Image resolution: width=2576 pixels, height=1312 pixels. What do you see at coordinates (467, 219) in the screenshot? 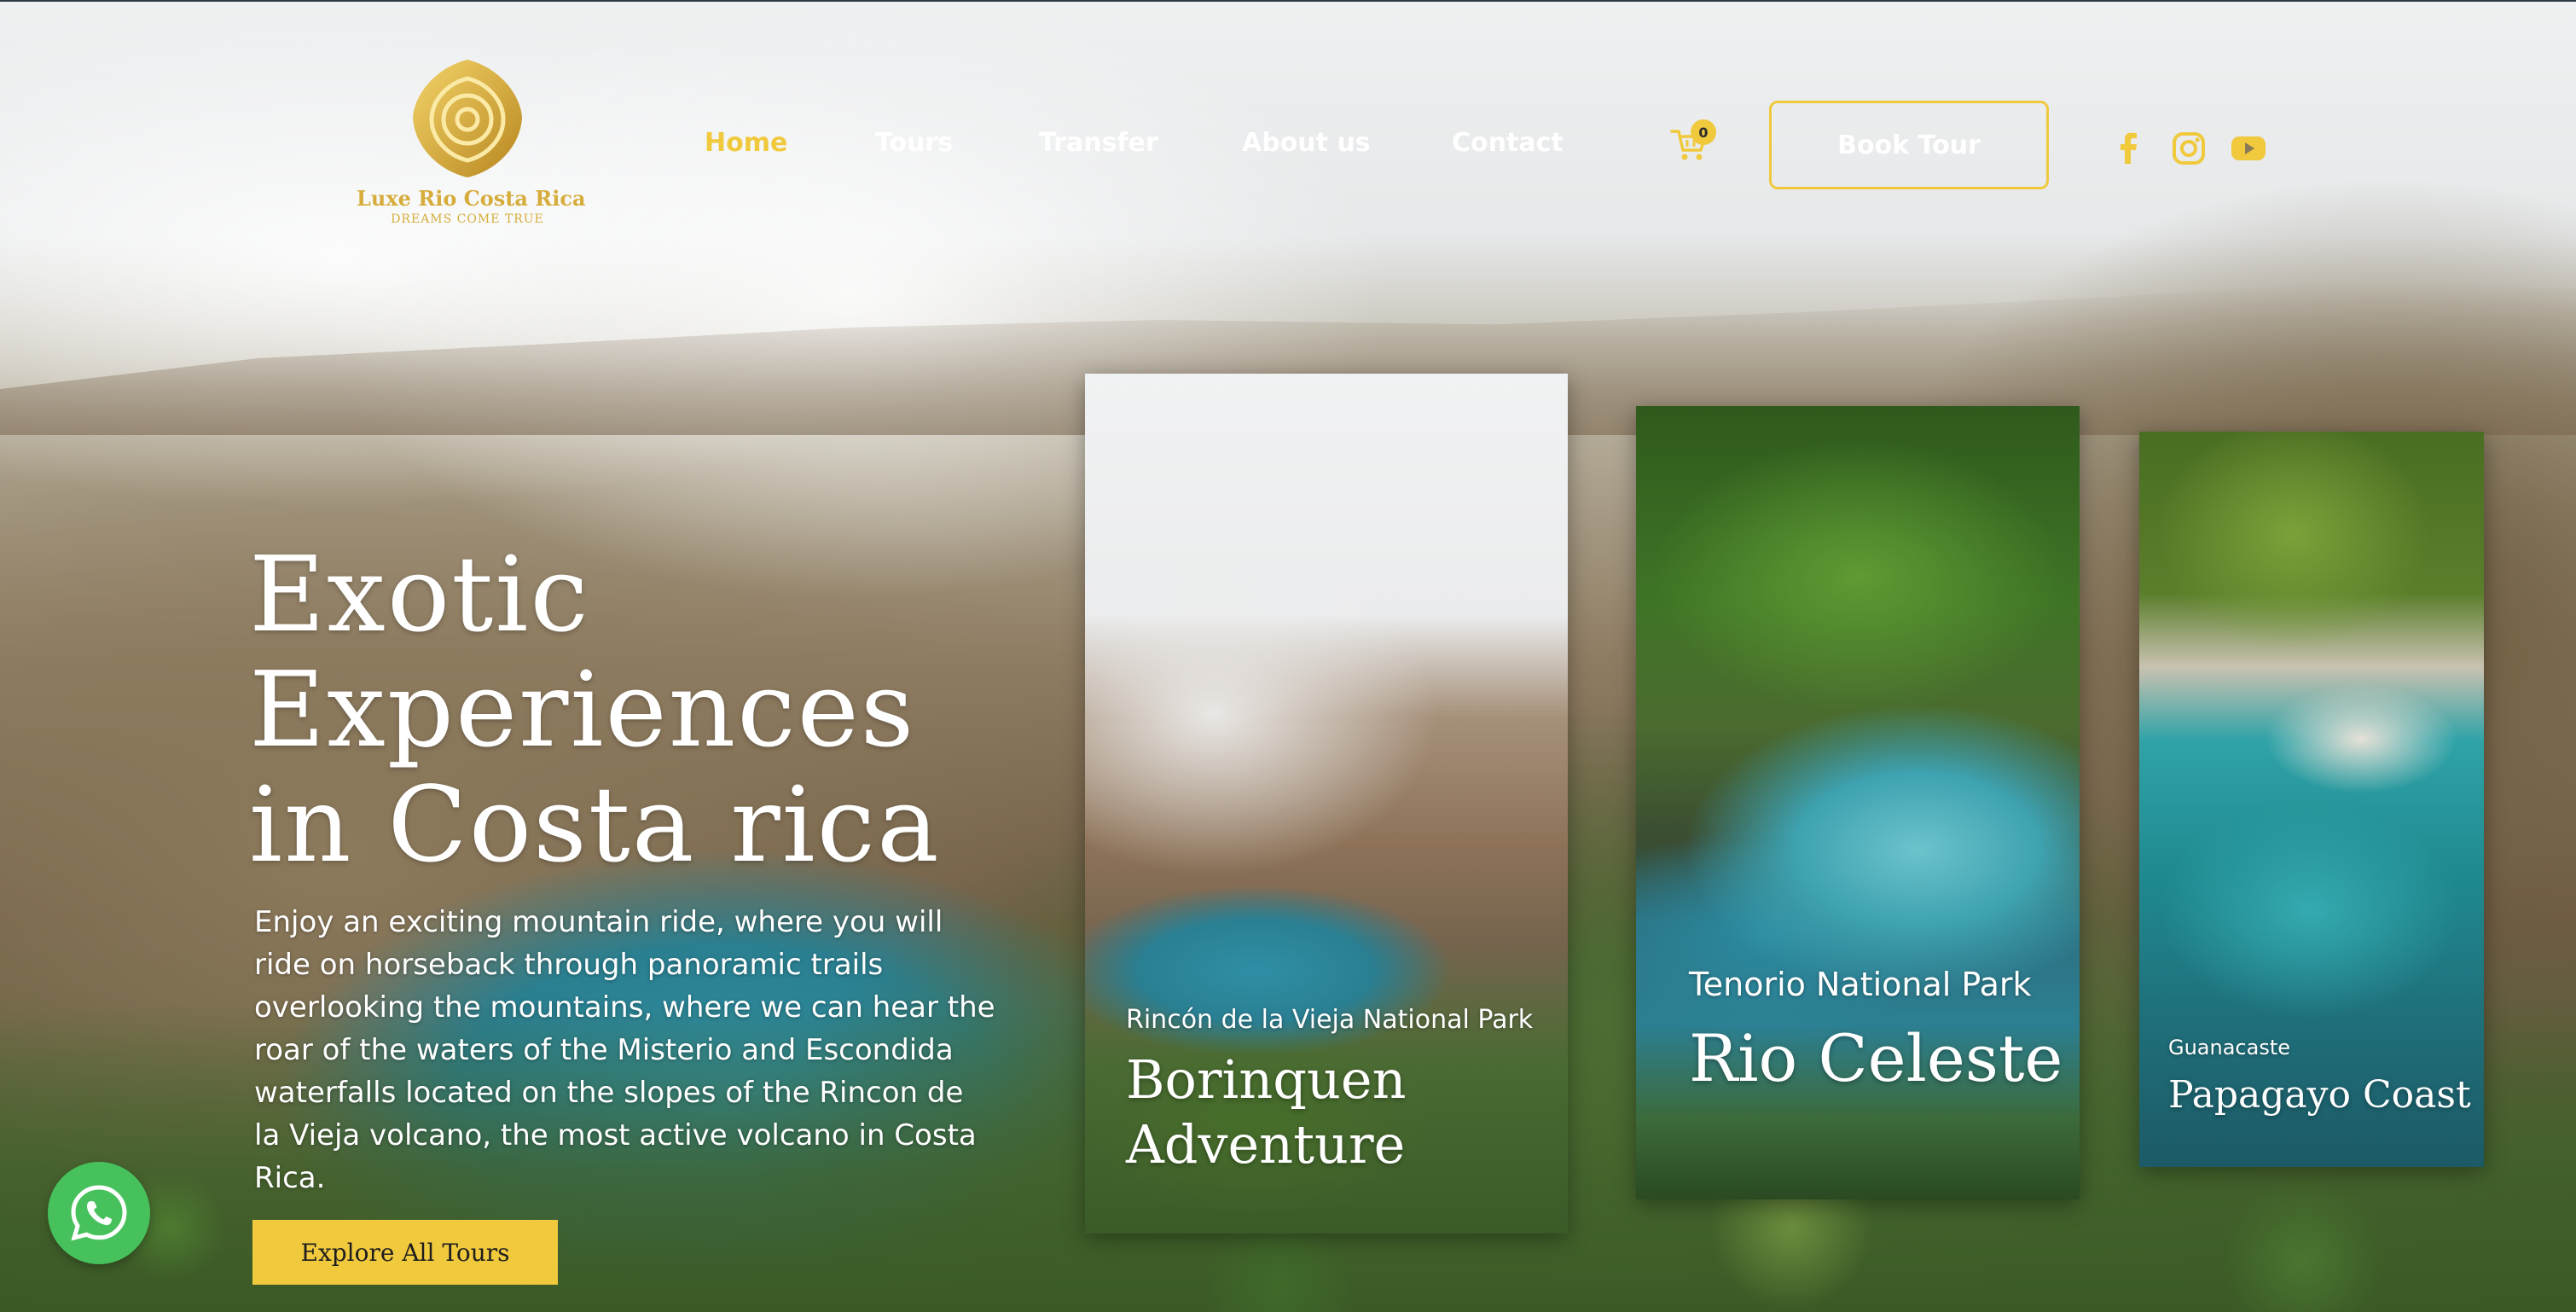
I see `logo-tagline: DREAMS COME TRUE` at bounding box center [467, 219].